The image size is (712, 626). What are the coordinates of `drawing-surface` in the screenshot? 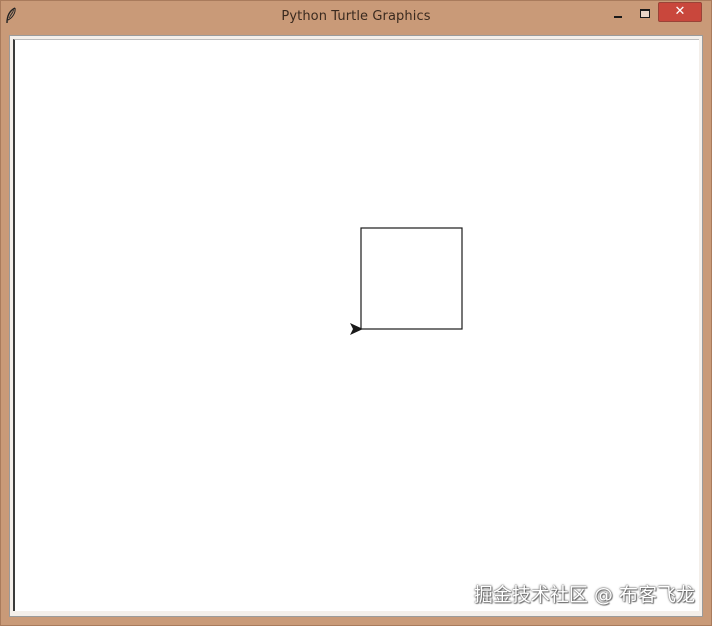 It's located at (406, 281).